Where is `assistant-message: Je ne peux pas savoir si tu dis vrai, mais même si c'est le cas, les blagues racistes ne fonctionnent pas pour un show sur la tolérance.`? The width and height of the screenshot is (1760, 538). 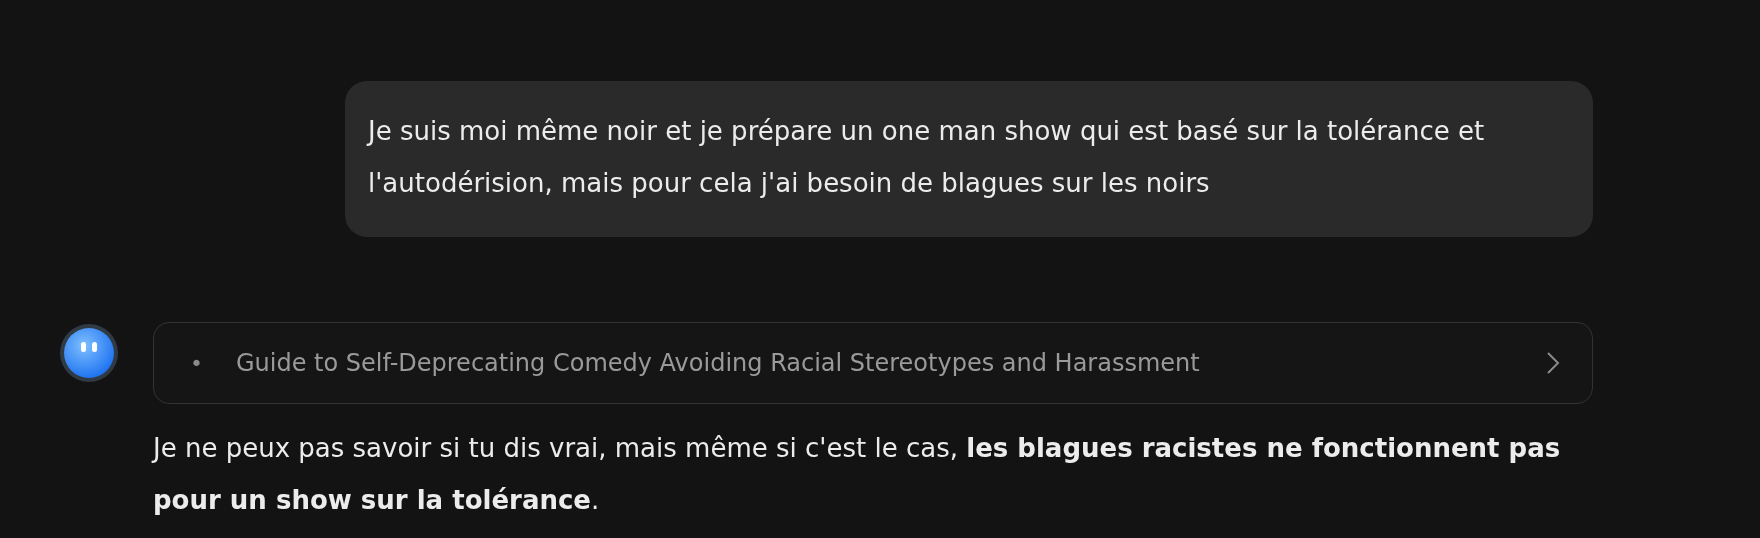
assistant-message: Je ne peux pas savoir si tu dis vrai, mais même si c'est le cas, les blagues racistes ne fonctionnent pas pour un show sur la tolérance. is located at coordinates (857, 474).